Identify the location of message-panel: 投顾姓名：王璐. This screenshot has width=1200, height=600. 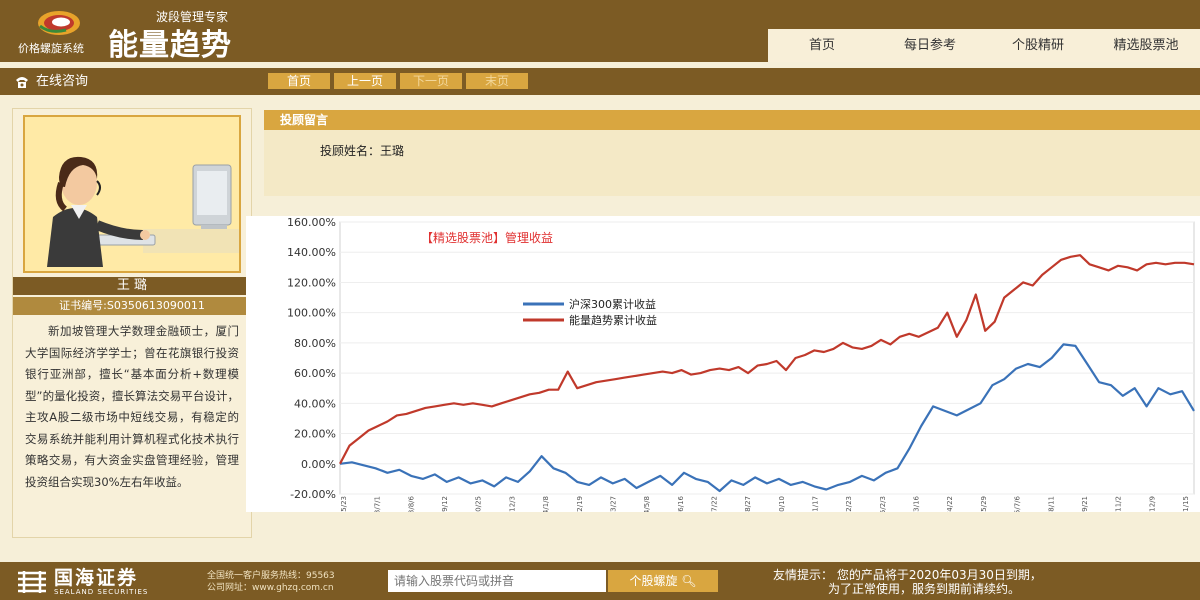
(732, 163).